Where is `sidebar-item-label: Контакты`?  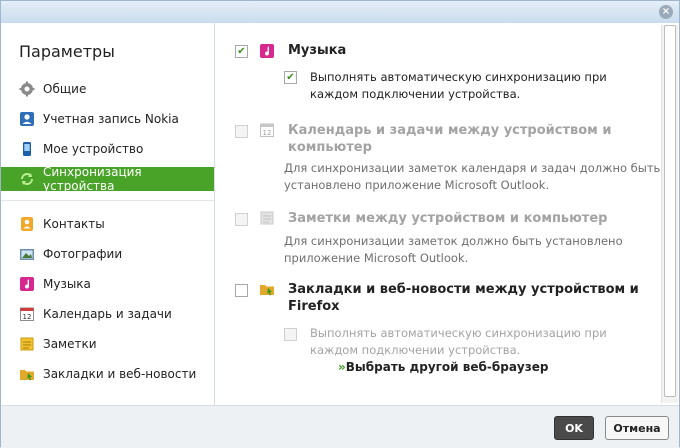 sidebar-item-label: Контакты is located at coordinates (74, 224).